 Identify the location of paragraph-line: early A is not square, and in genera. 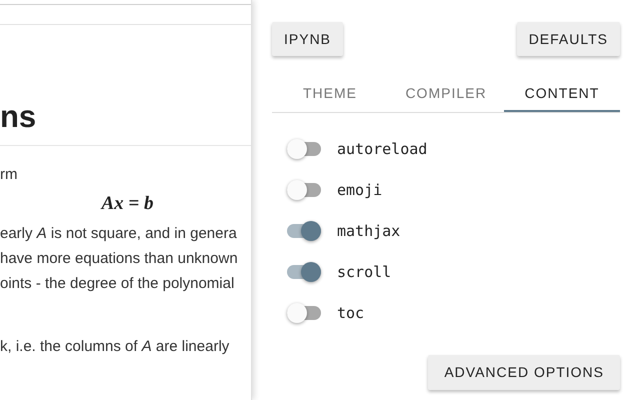
(119, 234).